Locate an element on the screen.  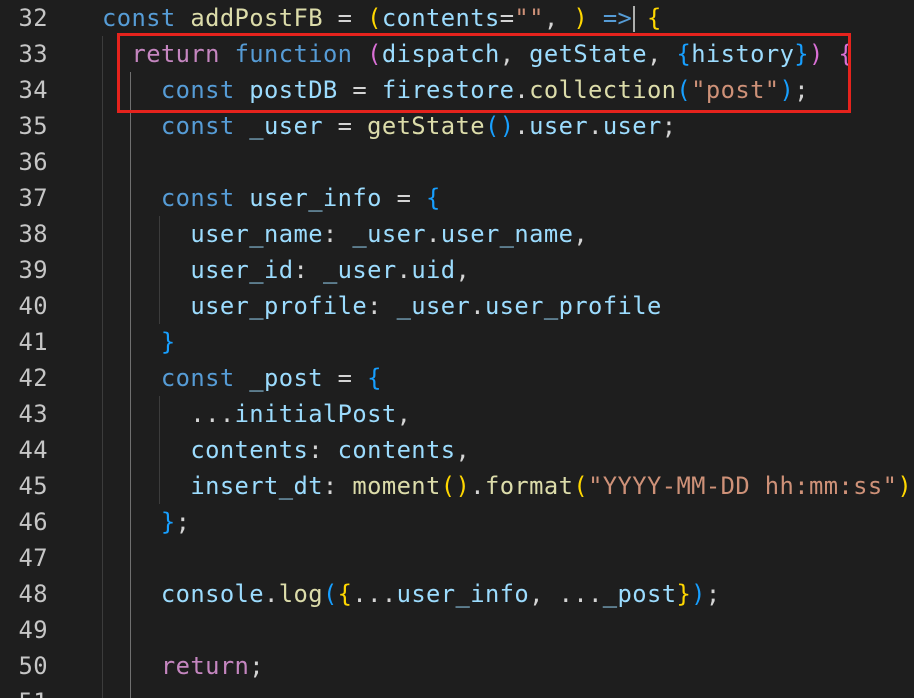
line-number: 45 is located at coordinates (33, 486).